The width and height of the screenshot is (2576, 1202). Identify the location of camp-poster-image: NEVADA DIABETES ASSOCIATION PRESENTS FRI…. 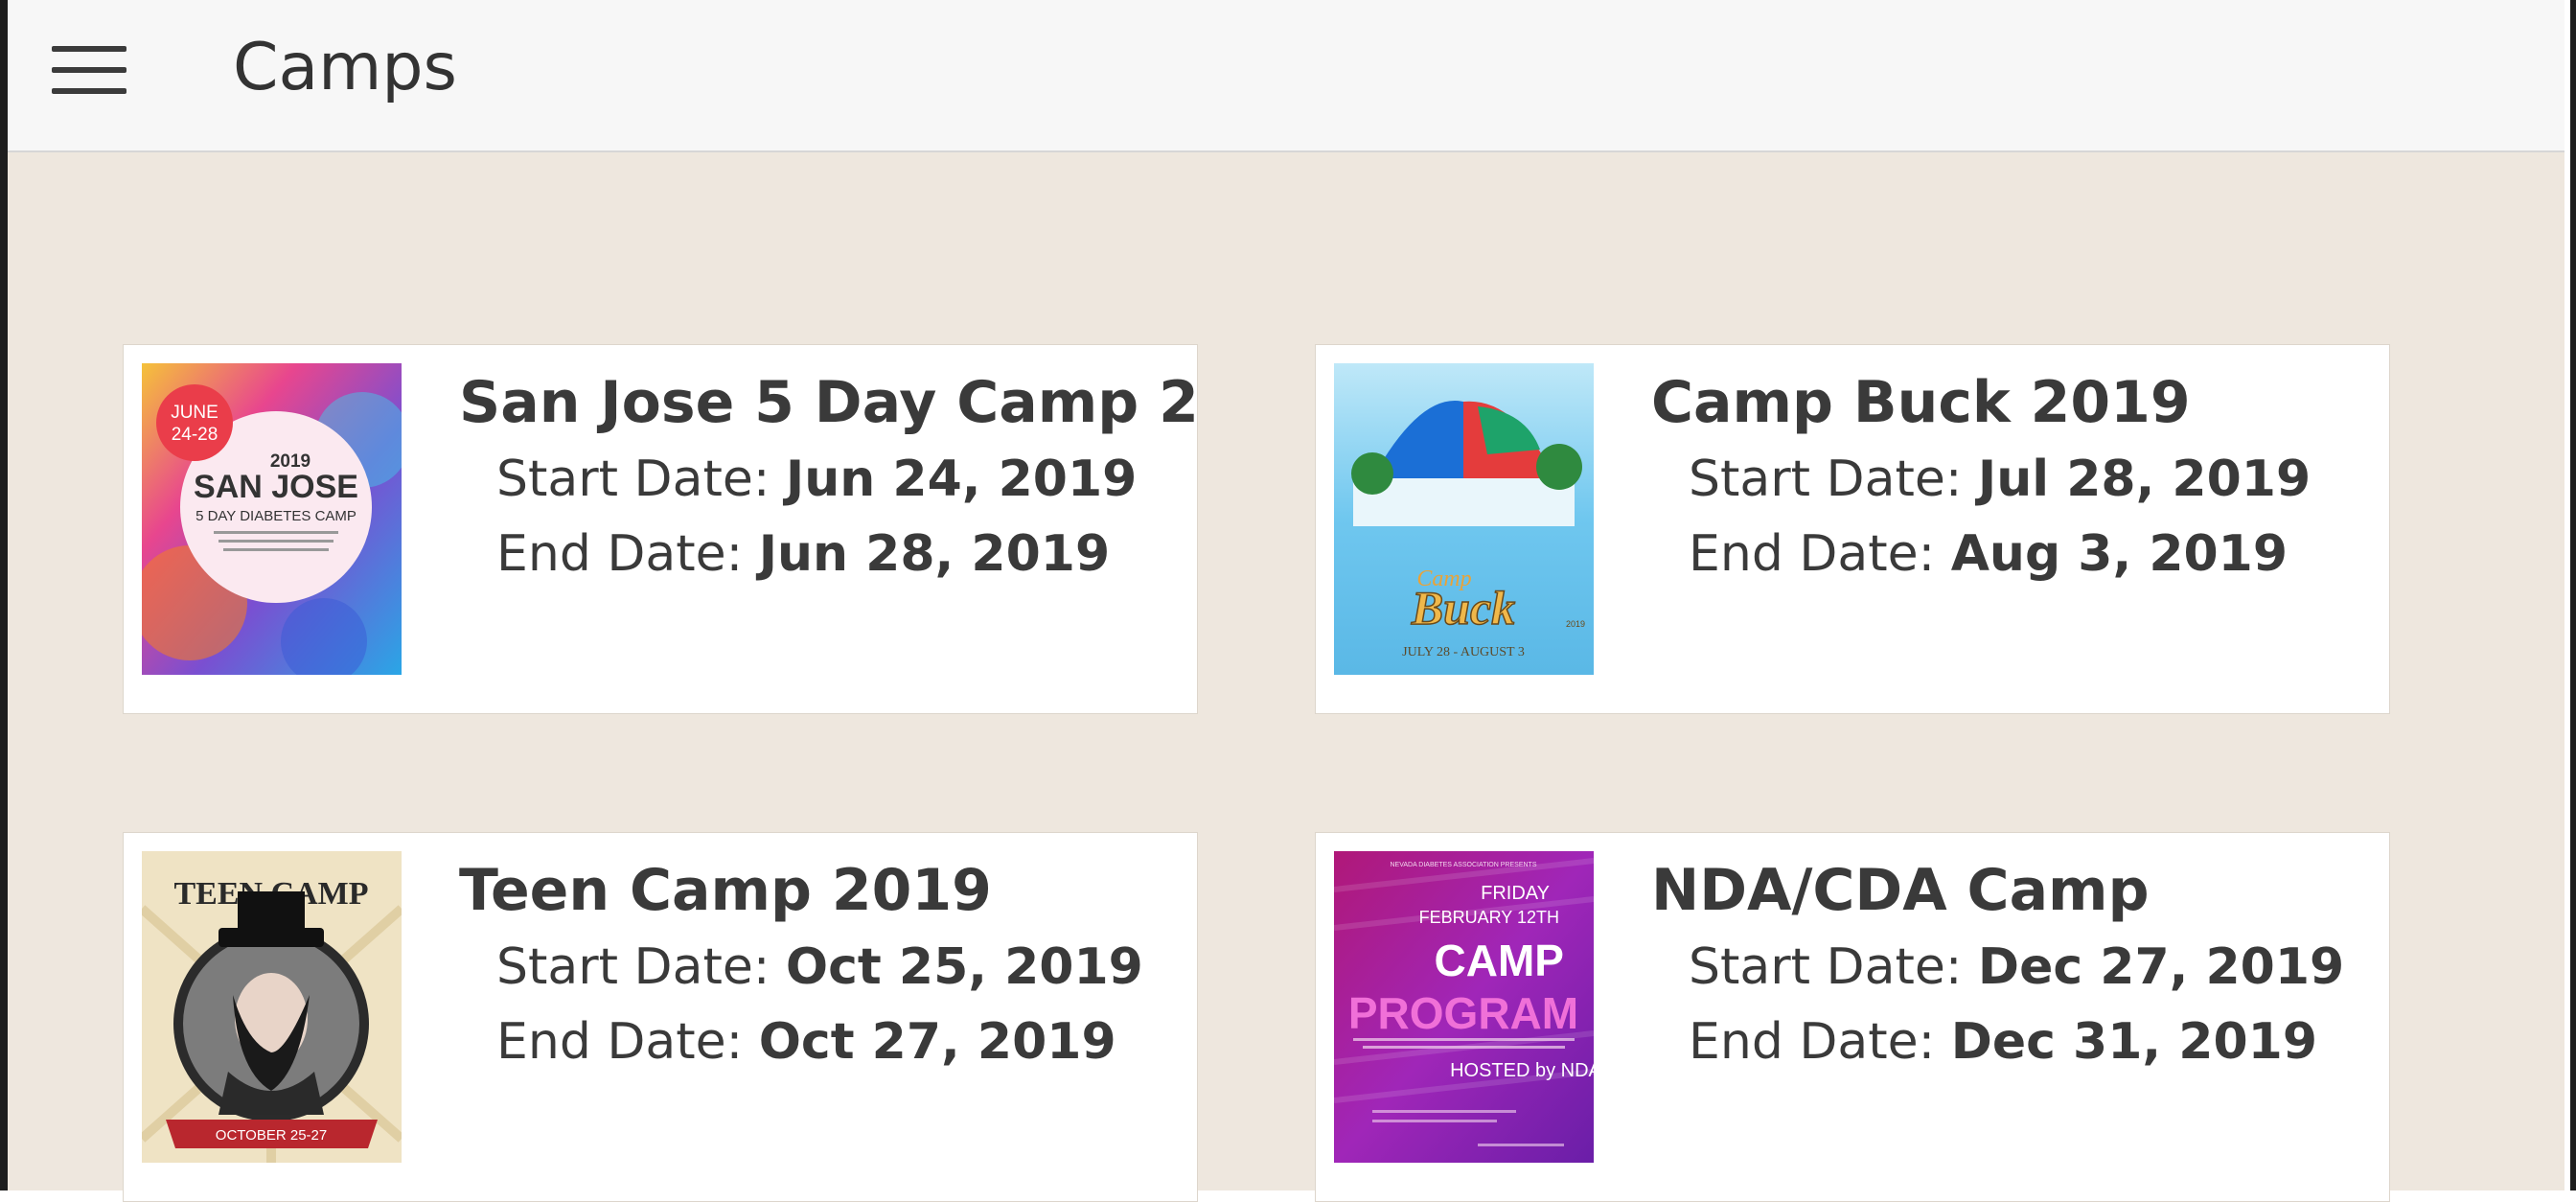
(1464, 1007).